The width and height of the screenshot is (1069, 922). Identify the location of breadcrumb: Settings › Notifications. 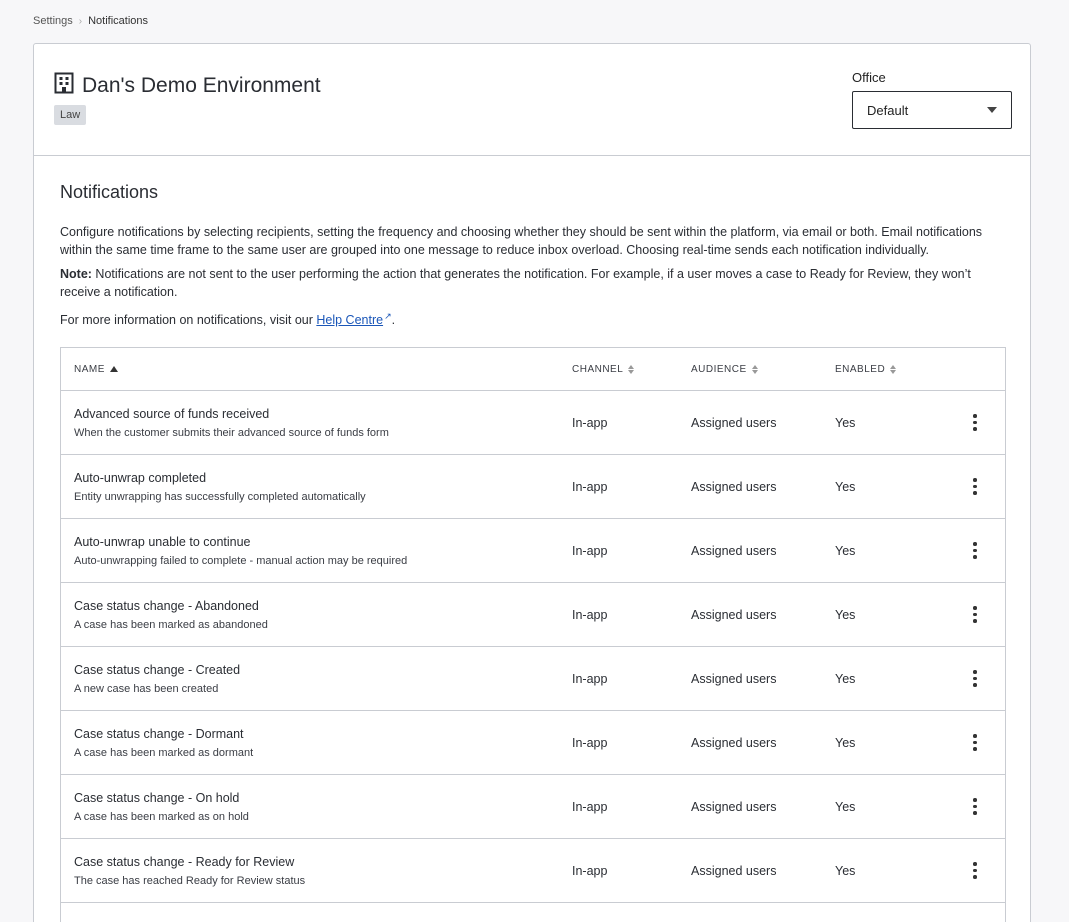
(90, 21).